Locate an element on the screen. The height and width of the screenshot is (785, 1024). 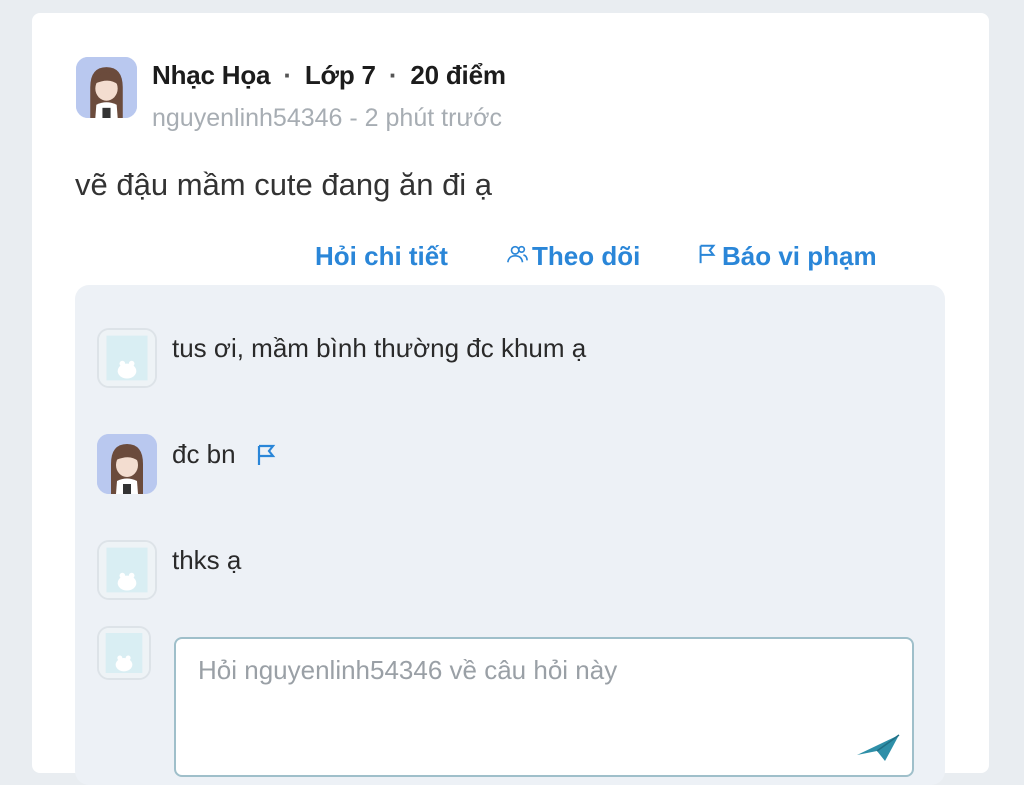
author-byline: nguyenlinh54346 - 2 phút trước is located at coordinates (327, 118).